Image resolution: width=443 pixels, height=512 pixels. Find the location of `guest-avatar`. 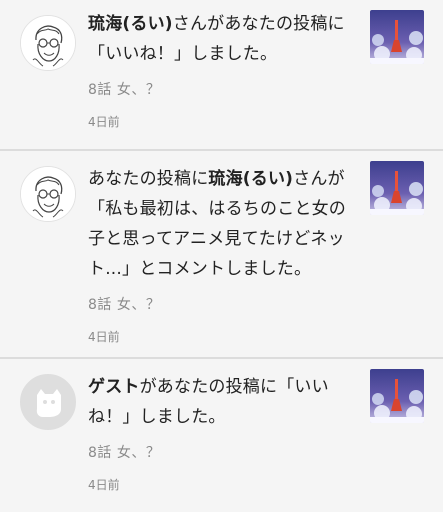

guest-avatar is located at coordinates (48, 402).